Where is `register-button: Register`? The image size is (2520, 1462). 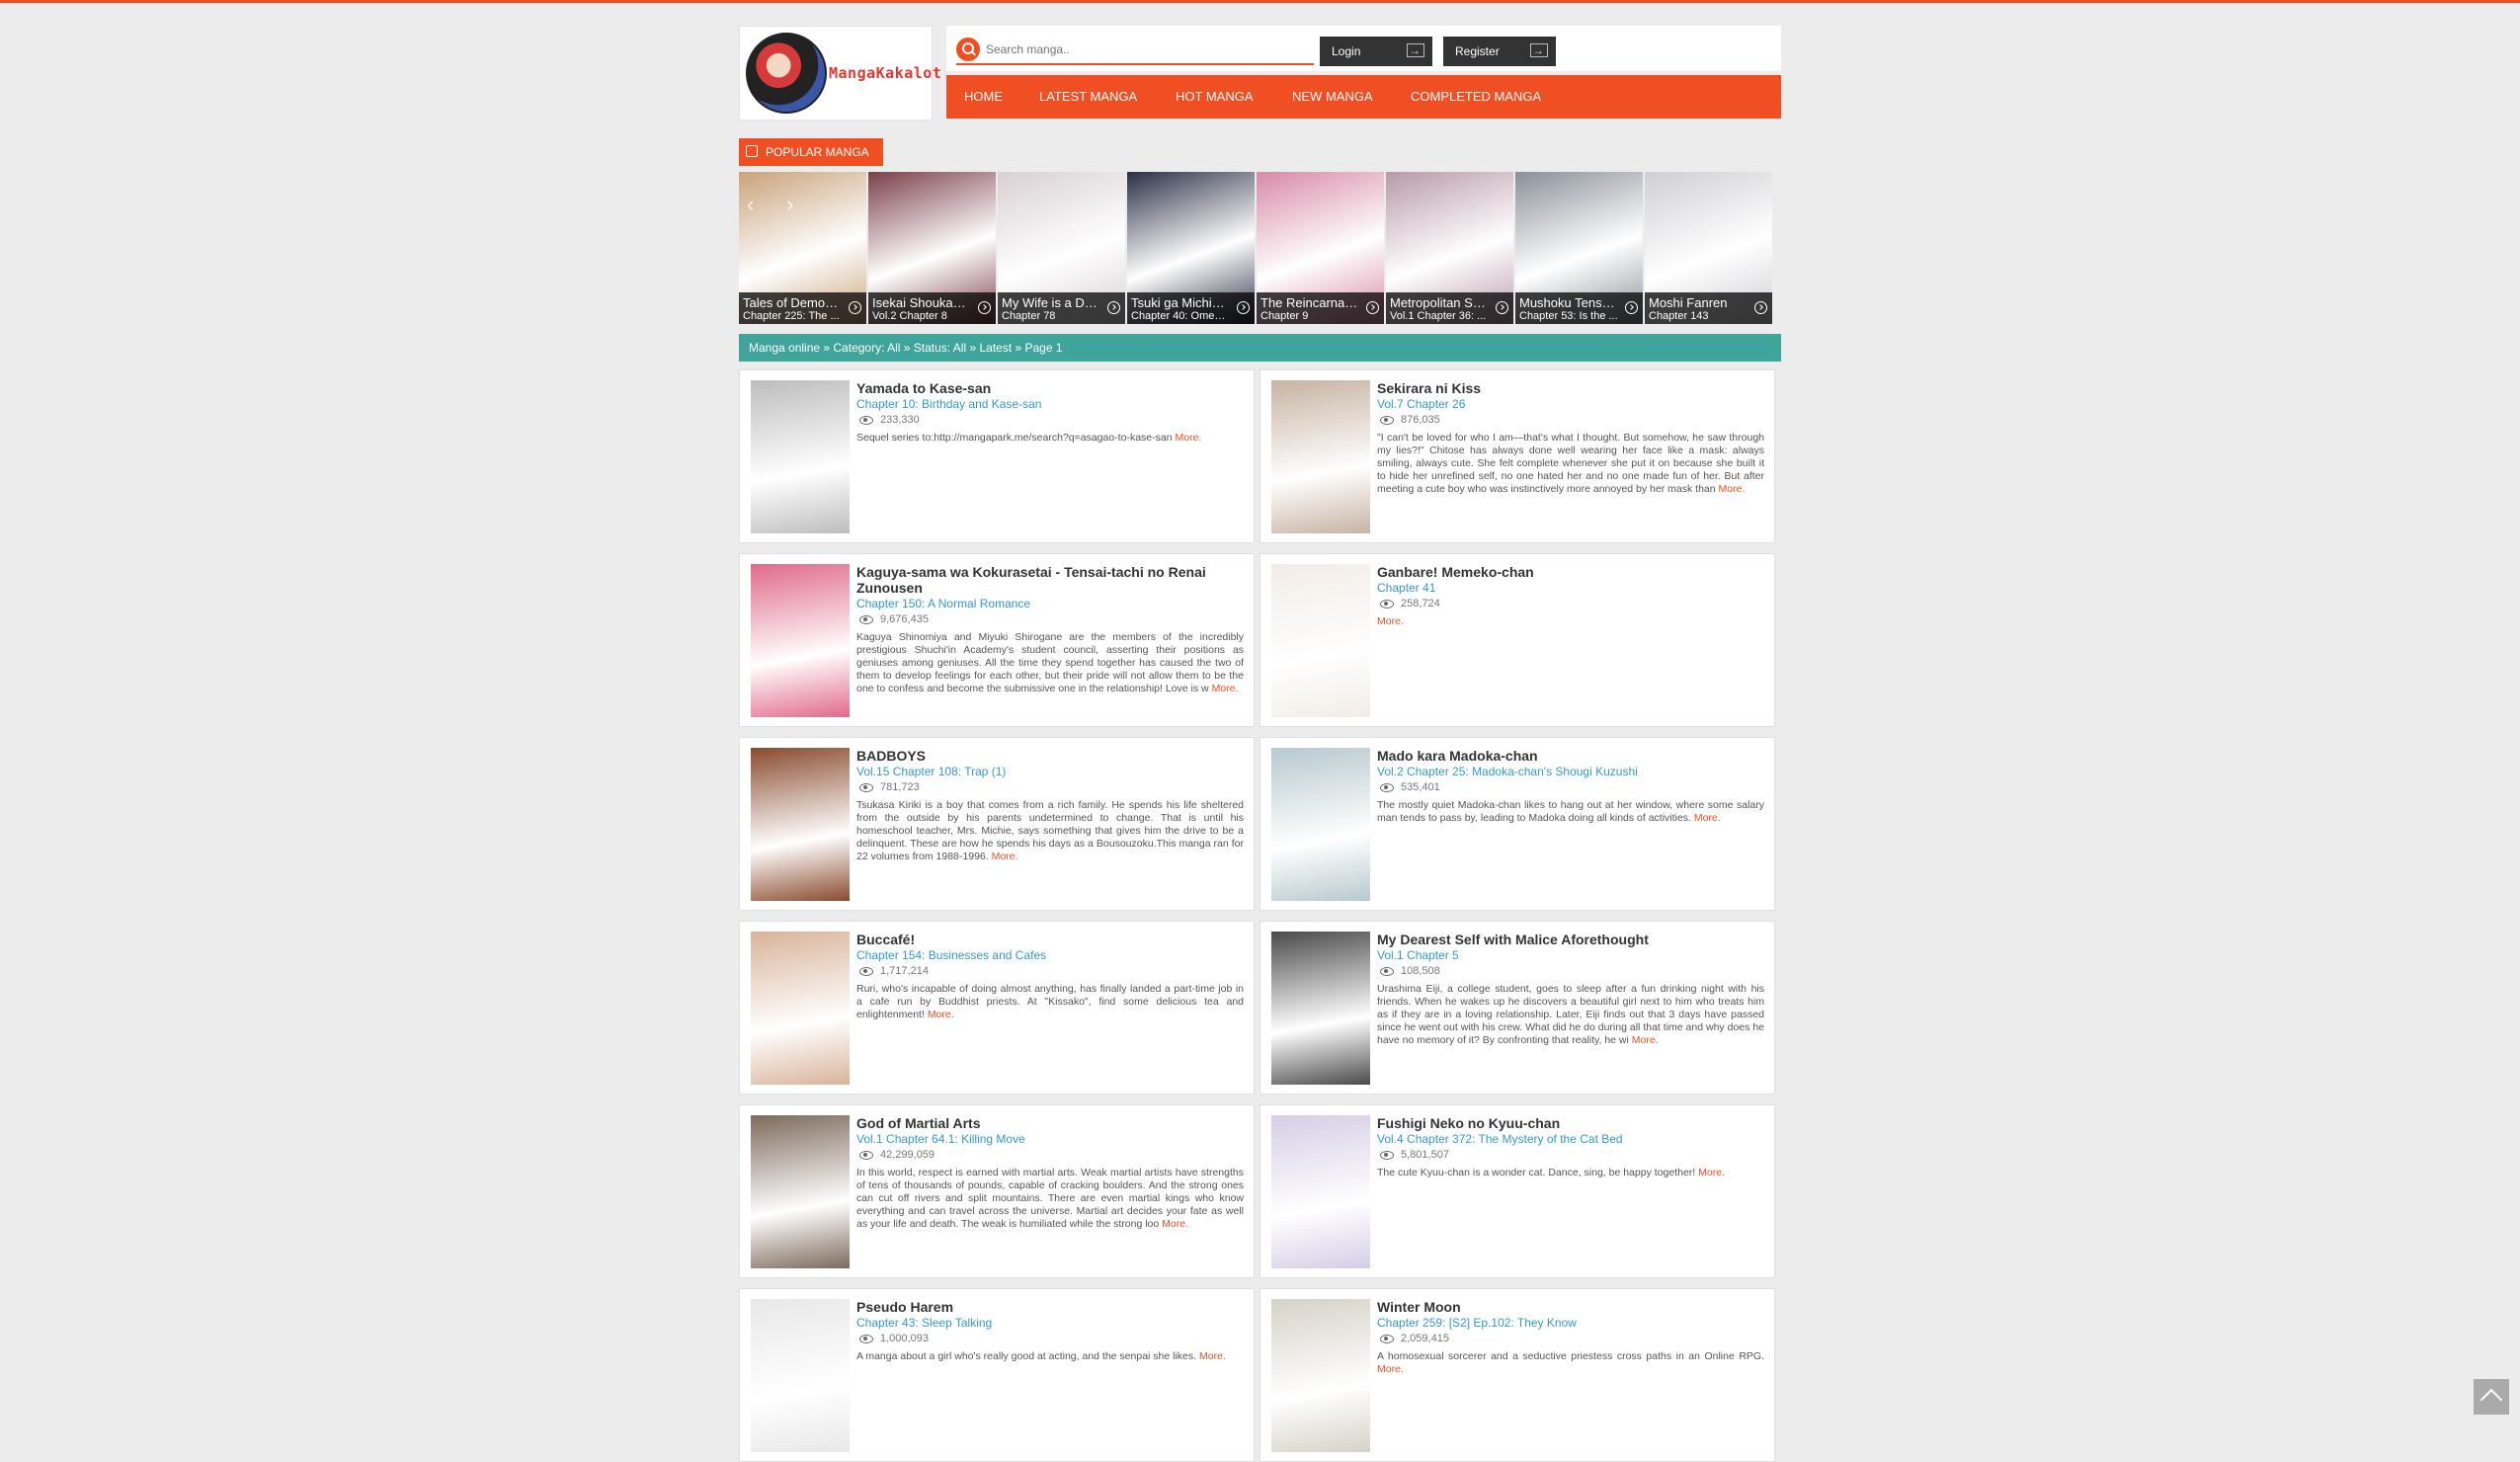 register-button: Register is located at coordinates (1499, 51).